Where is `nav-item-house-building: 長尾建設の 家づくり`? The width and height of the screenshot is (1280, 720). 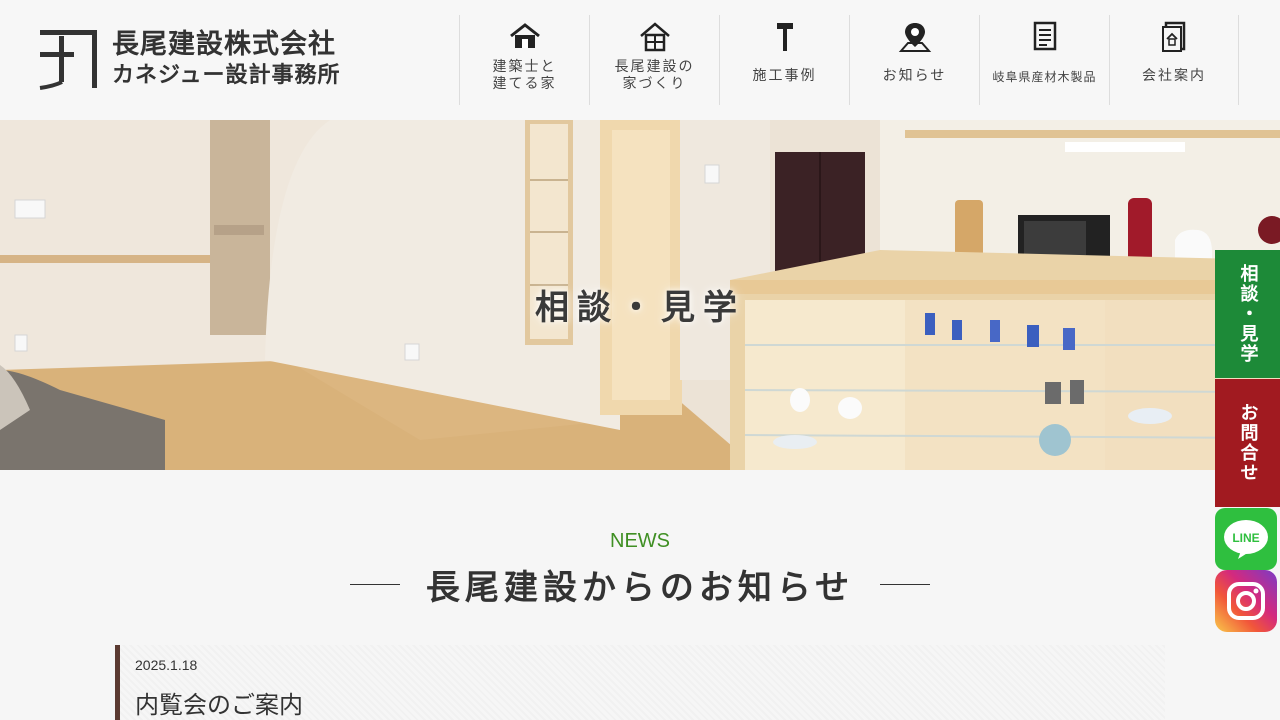
nav-item-house-building: 長尾建設の 家づくり is located at coordinates (654, 60).